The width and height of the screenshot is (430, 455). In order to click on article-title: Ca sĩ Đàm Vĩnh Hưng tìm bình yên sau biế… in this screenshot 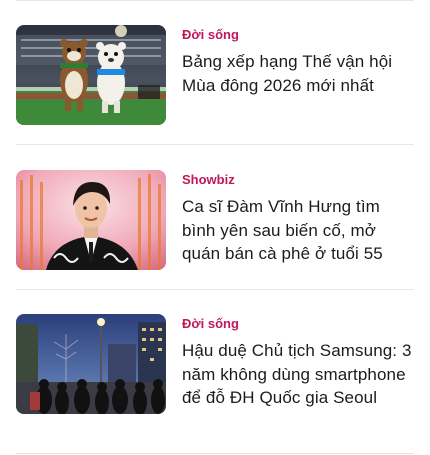, I will do `click(298, 230)`.